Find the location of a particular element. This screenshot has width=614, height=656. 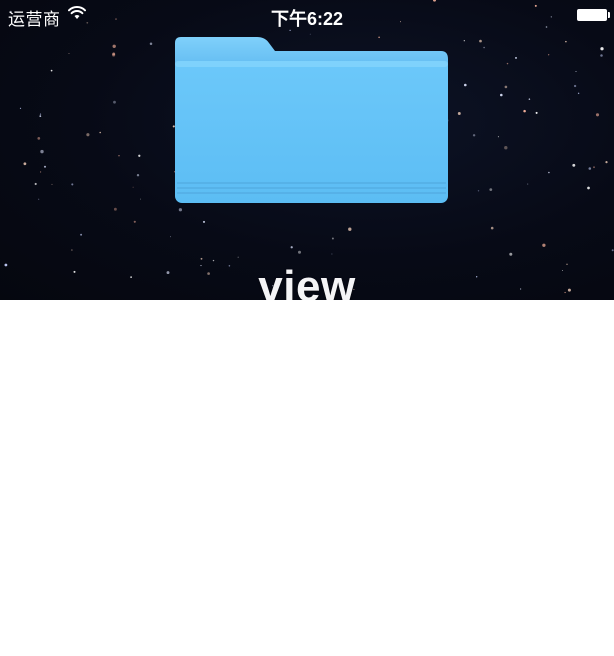

battery-full-icon is located at coordinates (593, 15).